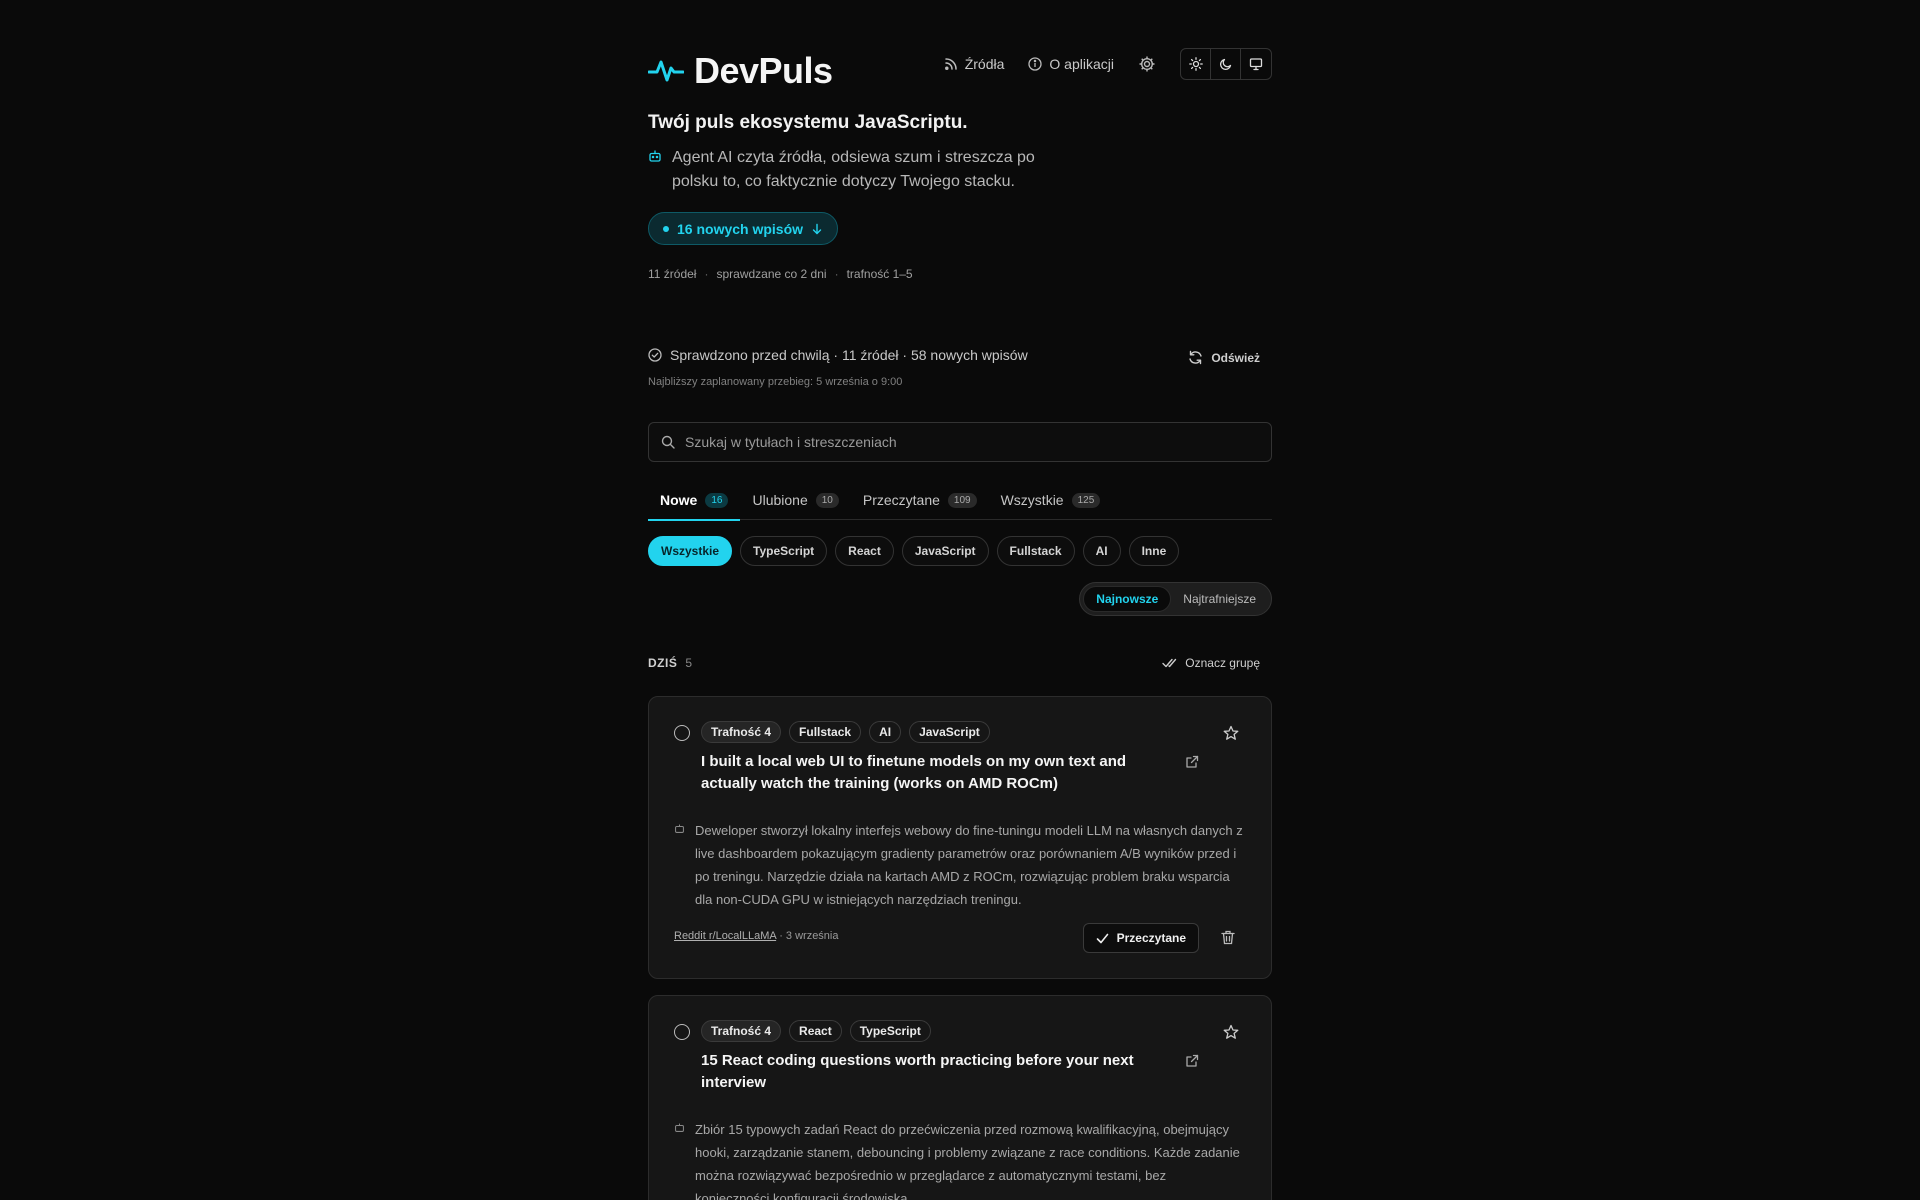 Image resolution: width=1920 pixels, height=1200 pixels. Describe the element at coordinates (666, 71) in the screenshot. I see `pulse-icon` at that location.